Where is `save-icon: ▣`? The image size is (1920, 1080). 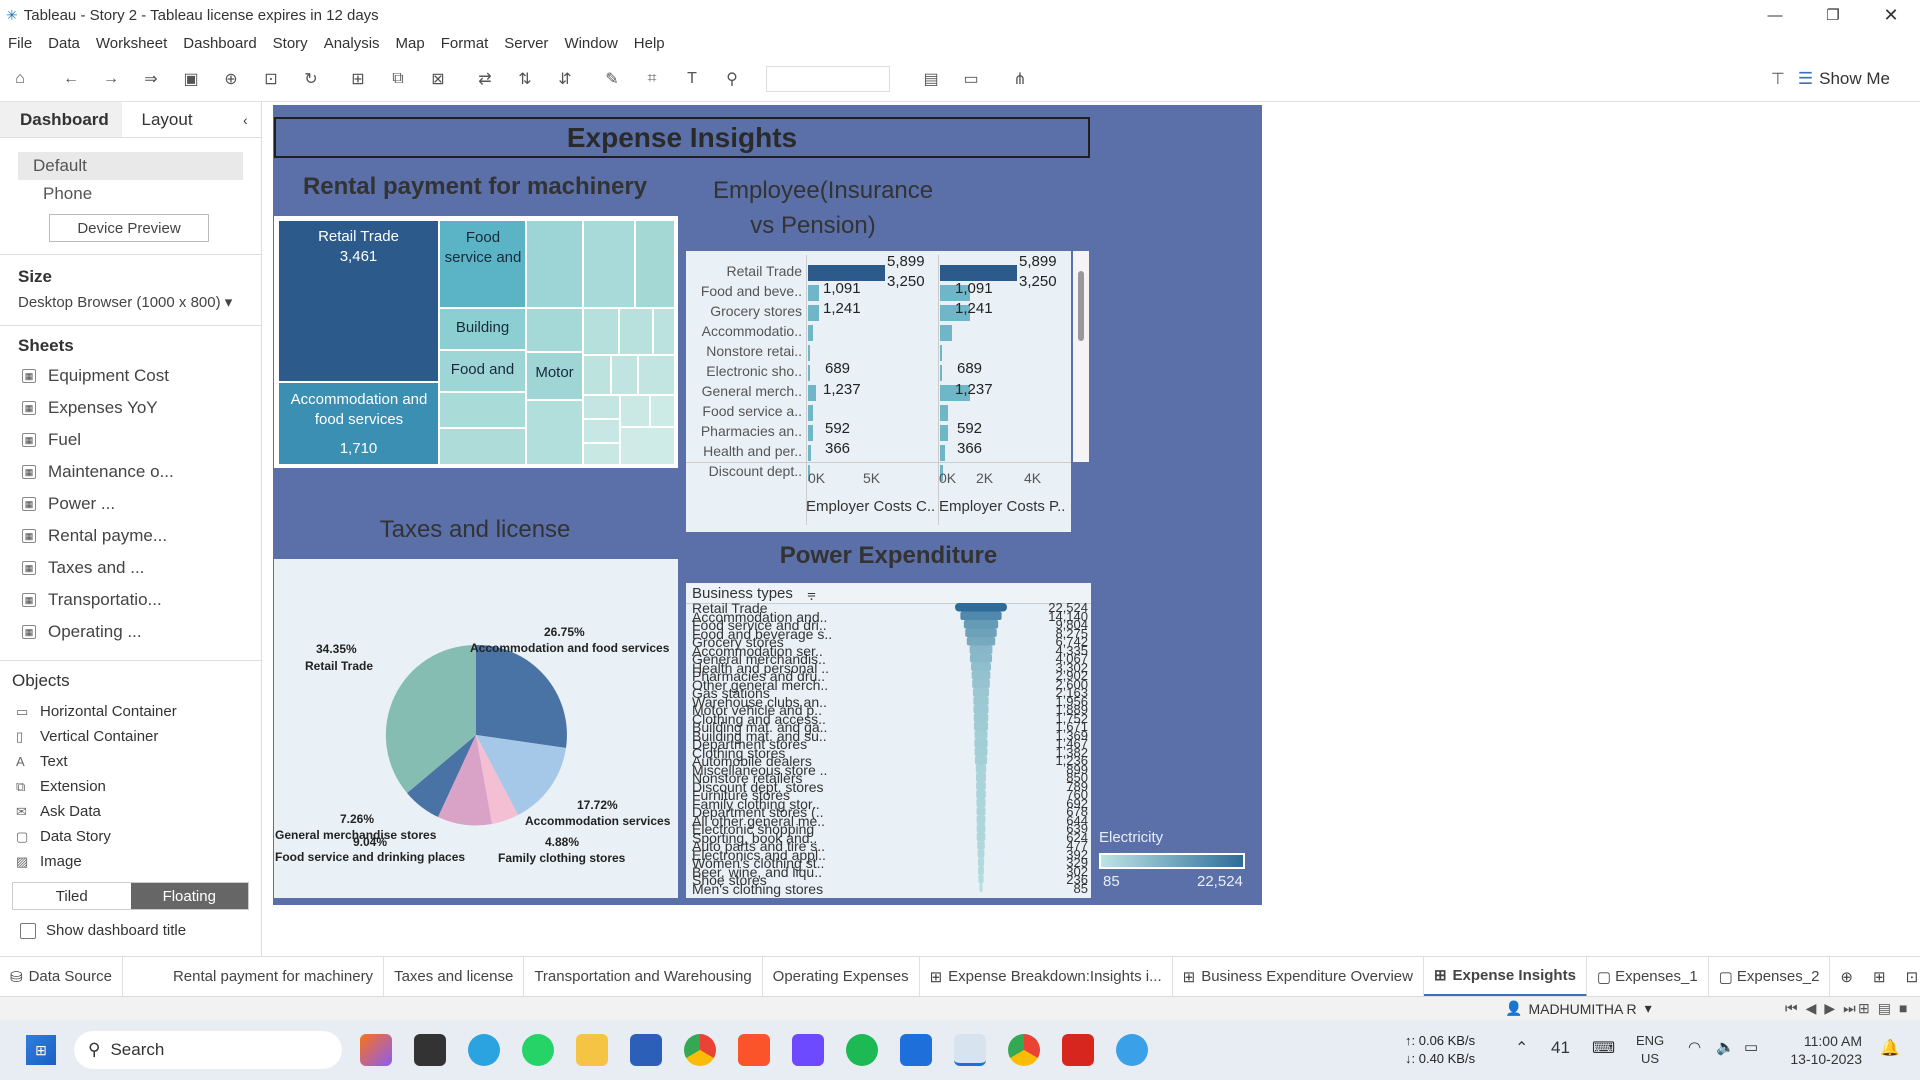 save-icon: ▣ is located at coordinates (191, 79).